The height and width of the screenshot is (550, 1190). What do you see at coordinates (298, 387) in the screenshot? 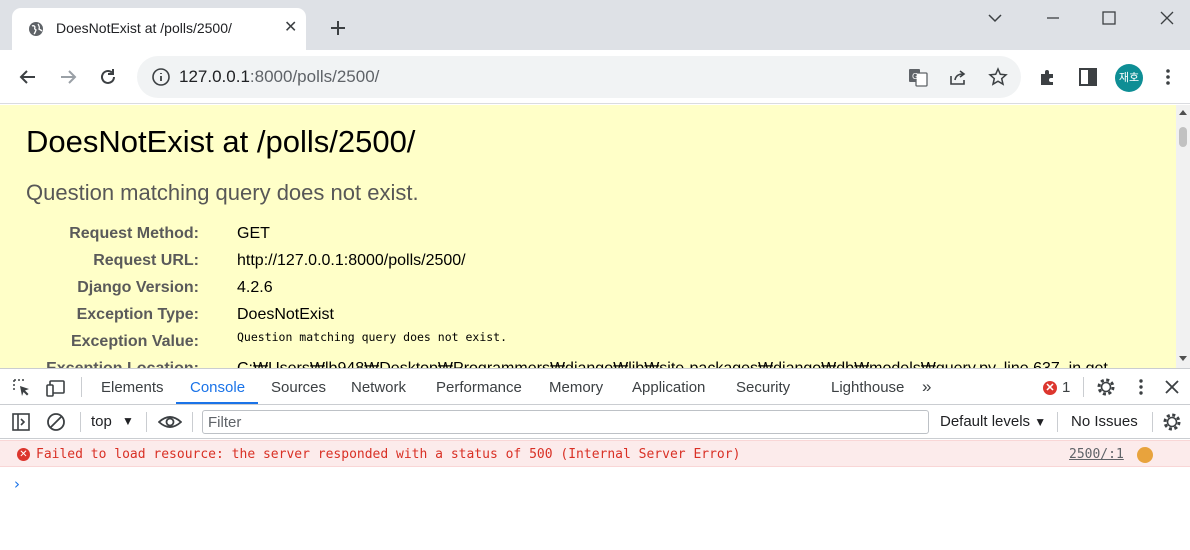
I see `tab-sources: Sources` at bounding box center [298, 387].